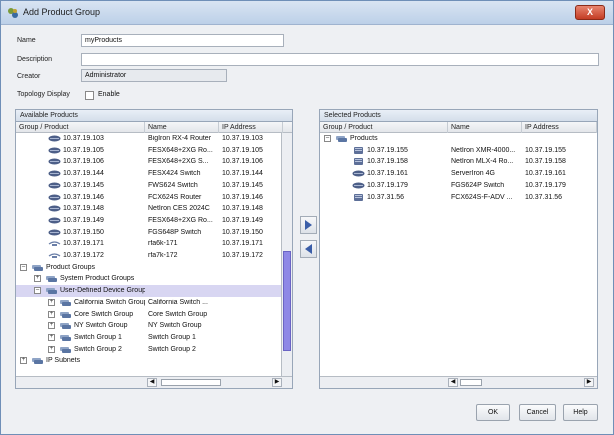 Image resolution: width=614 pixels, height=435 pixels. I want to click on add-to-selected-button, so click(308, 225).